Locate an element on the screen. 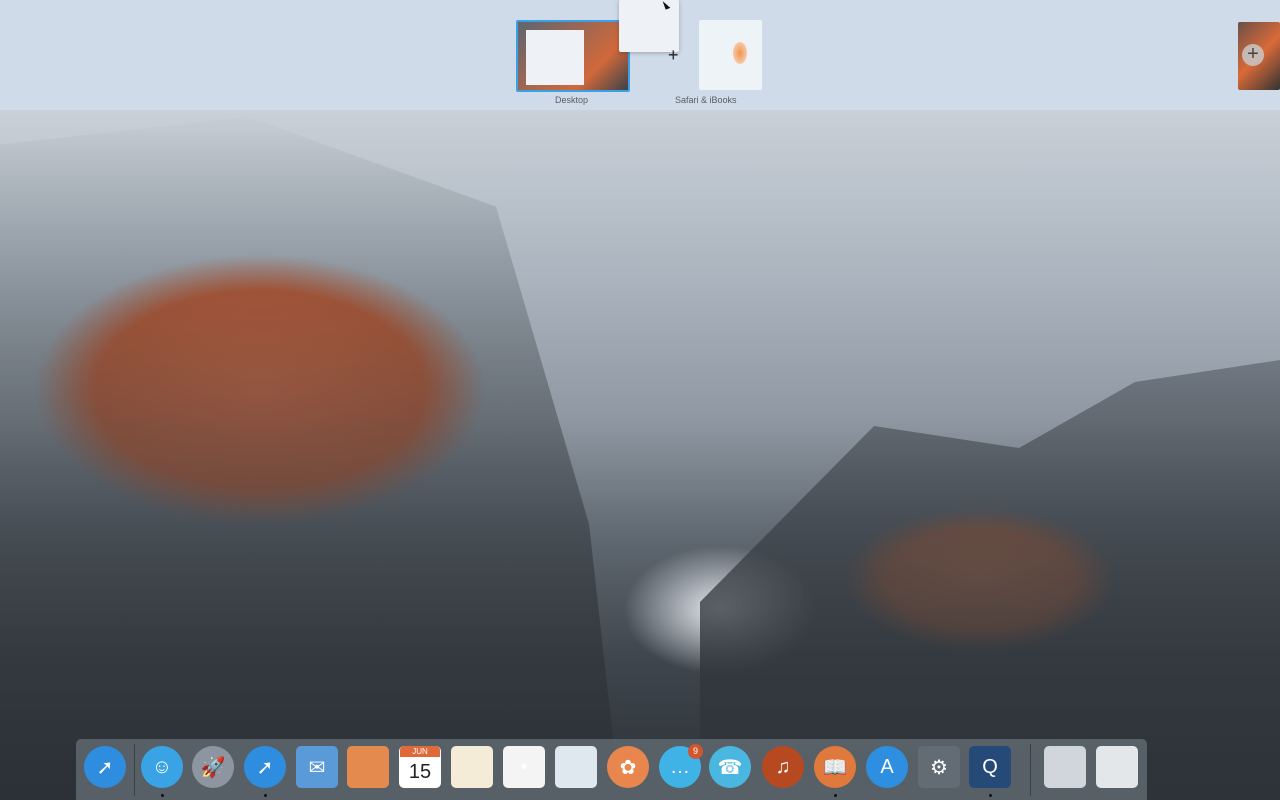 This screenshot has width=1280, height=800. drop-plus-icon: + is located at coordinates (673, 55).